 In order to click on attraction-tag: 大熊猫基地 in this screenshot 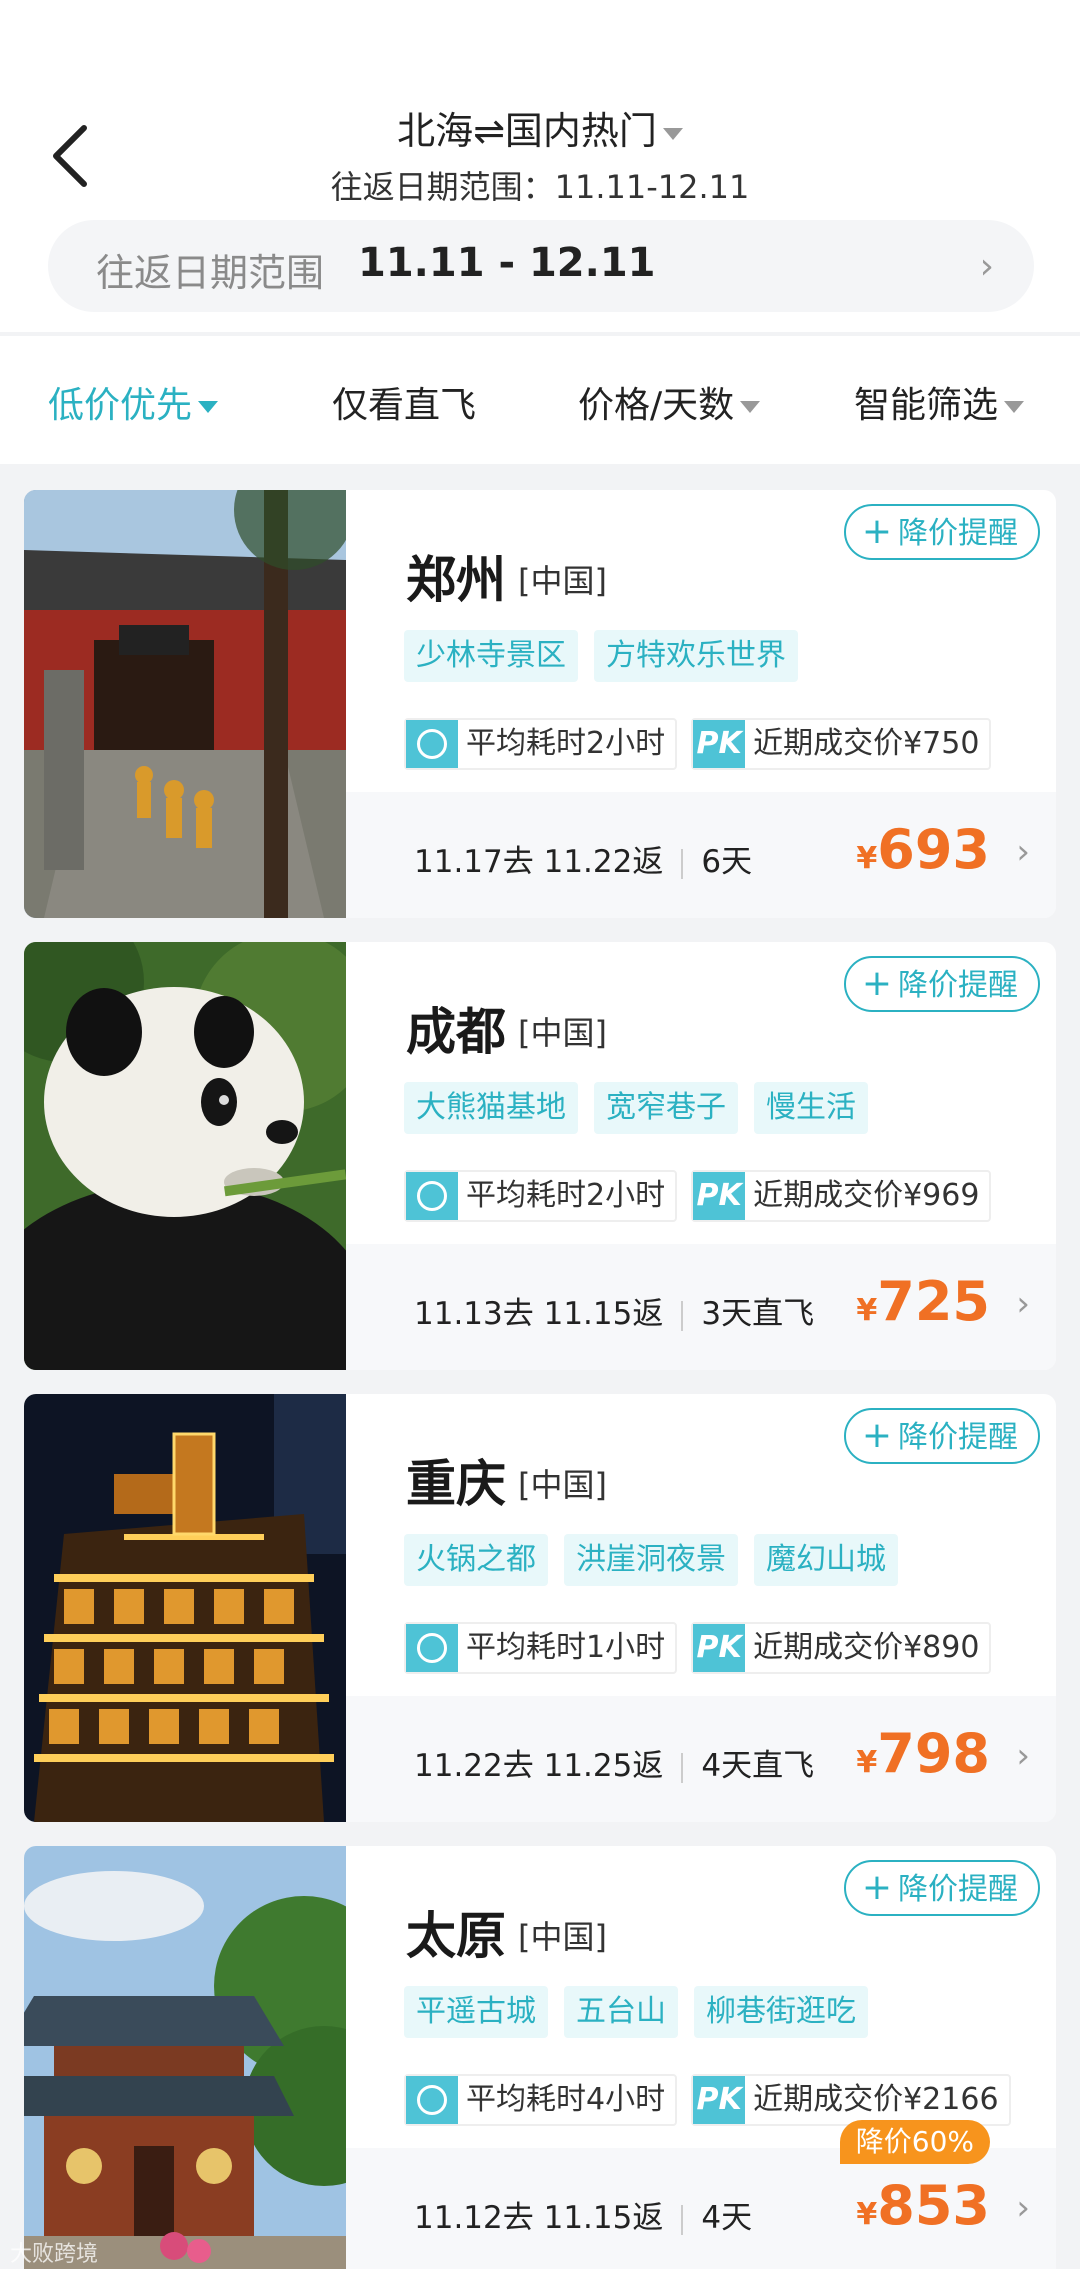, I will do `click(491, 1108)`.